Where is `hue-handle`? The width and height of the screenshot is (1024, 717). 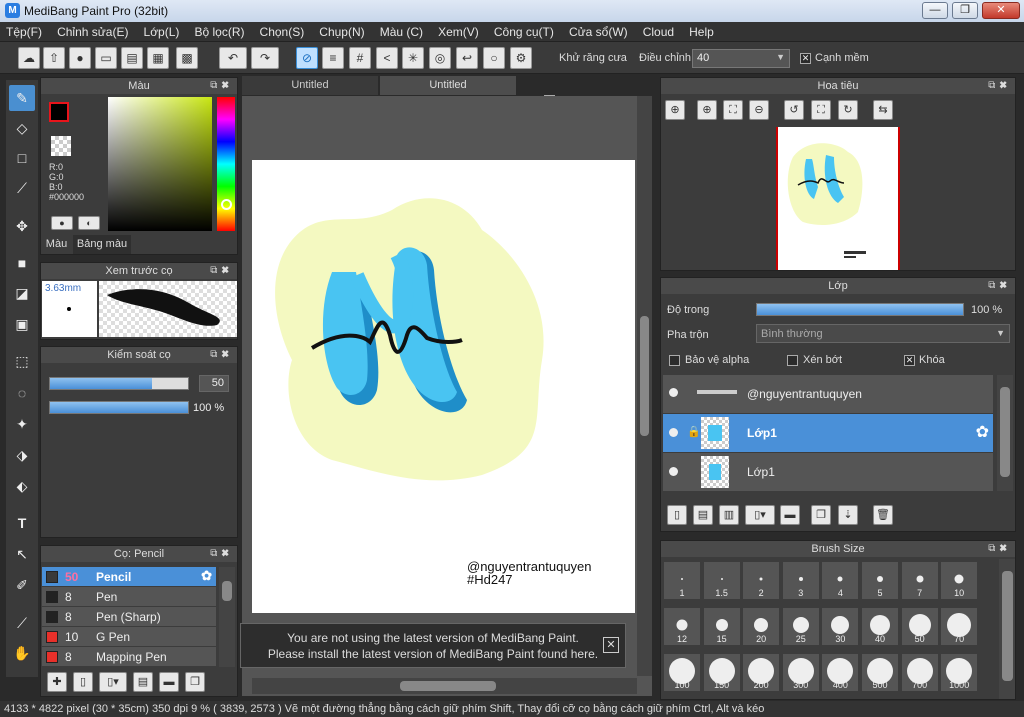
hue-handle is located at coordinates (226, 204).